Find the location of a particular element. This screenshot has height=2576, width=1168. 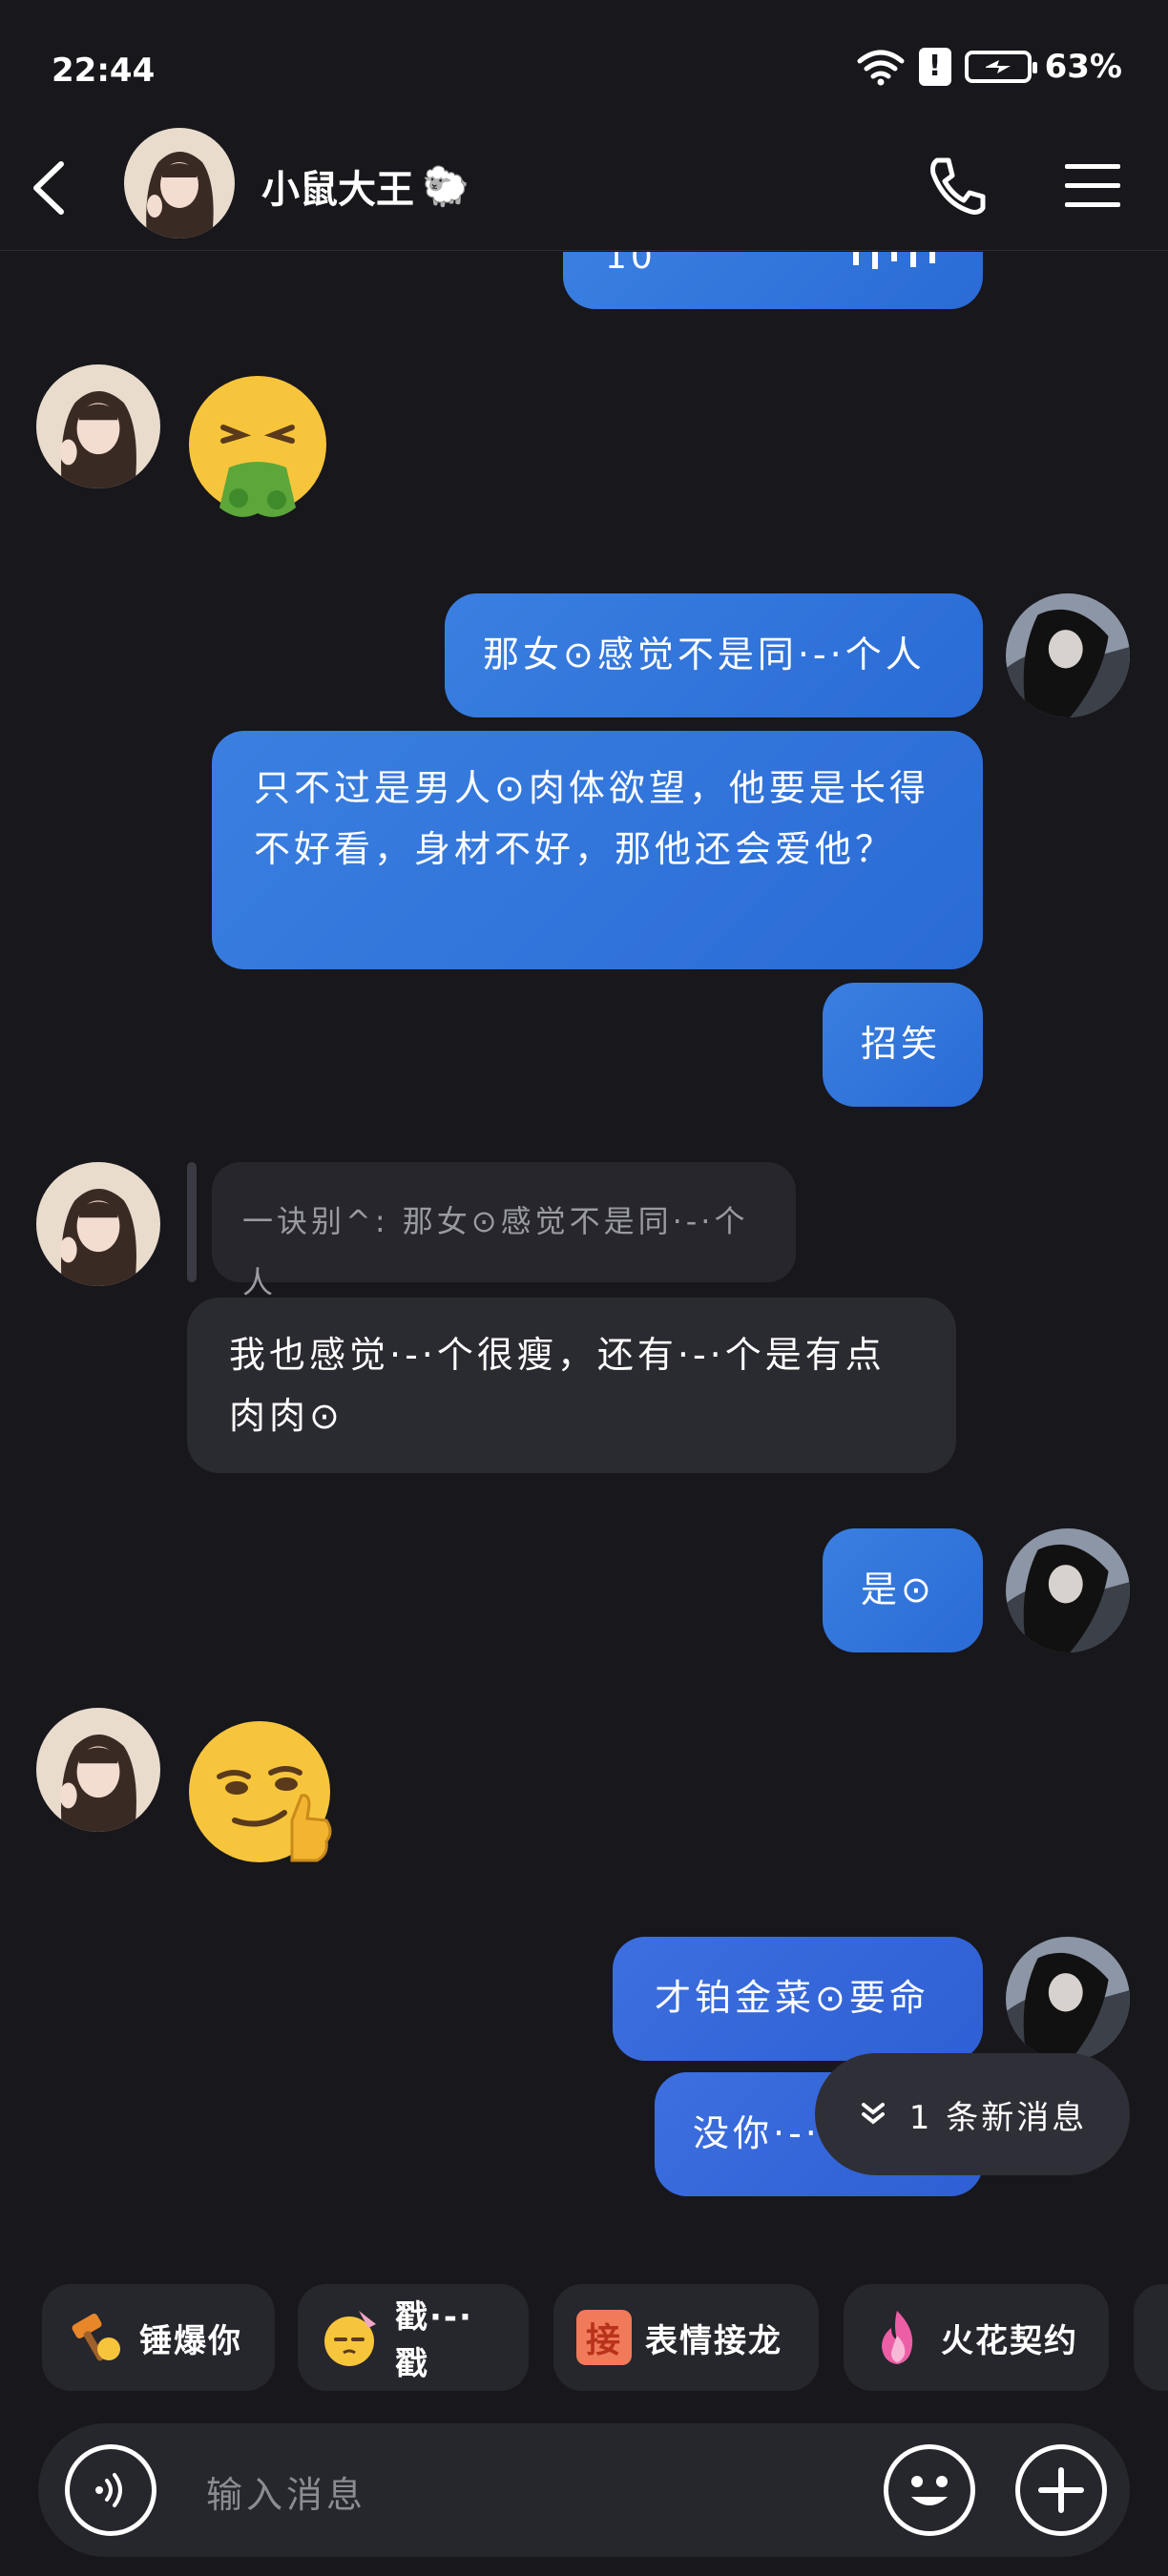

voice-duration: 10 is located at coordinates (631, 264).